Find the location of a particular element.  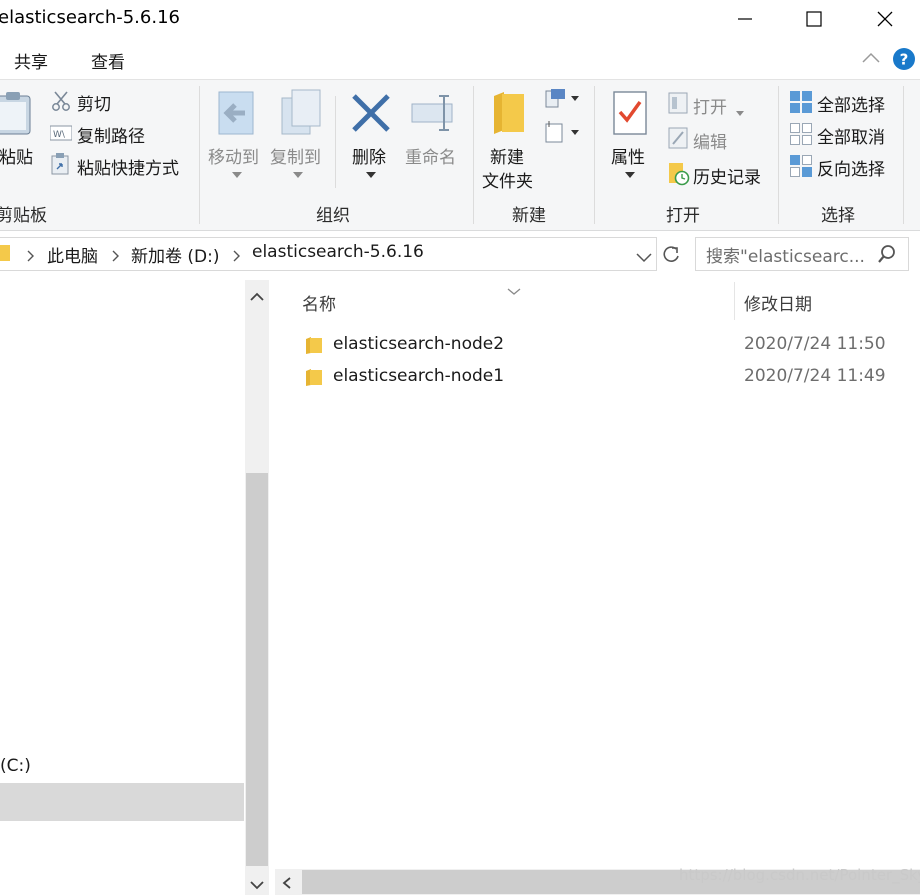

rename-label: 重命名 is located at coordinates (430, 158).